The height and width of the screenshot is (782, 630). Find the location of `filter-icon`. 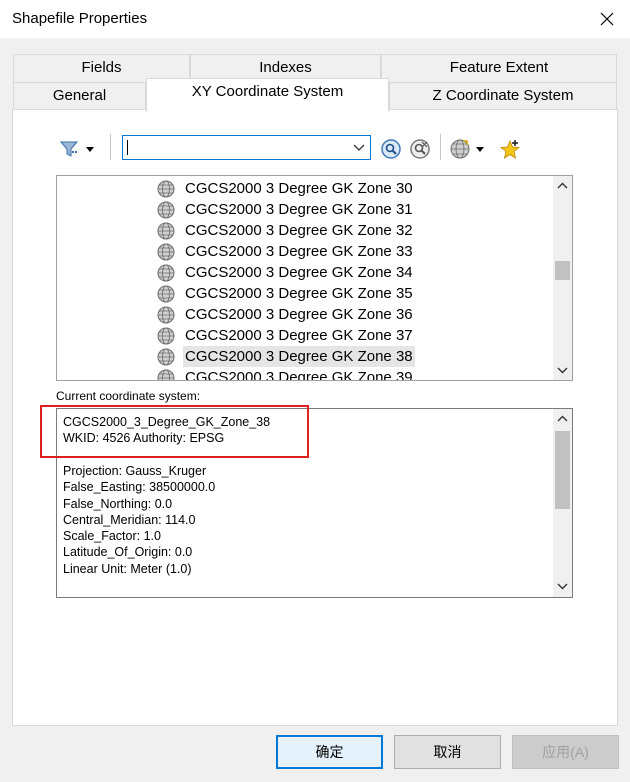

filter-icon is located at coordinates (76, 149).